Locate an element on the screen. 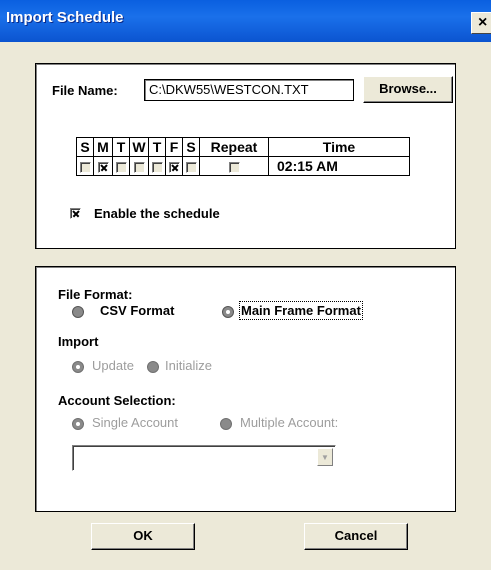 The height and width of the screenshot is (570, 491). chevron-down-icon: ▼ is located at coordinates (325, 457).